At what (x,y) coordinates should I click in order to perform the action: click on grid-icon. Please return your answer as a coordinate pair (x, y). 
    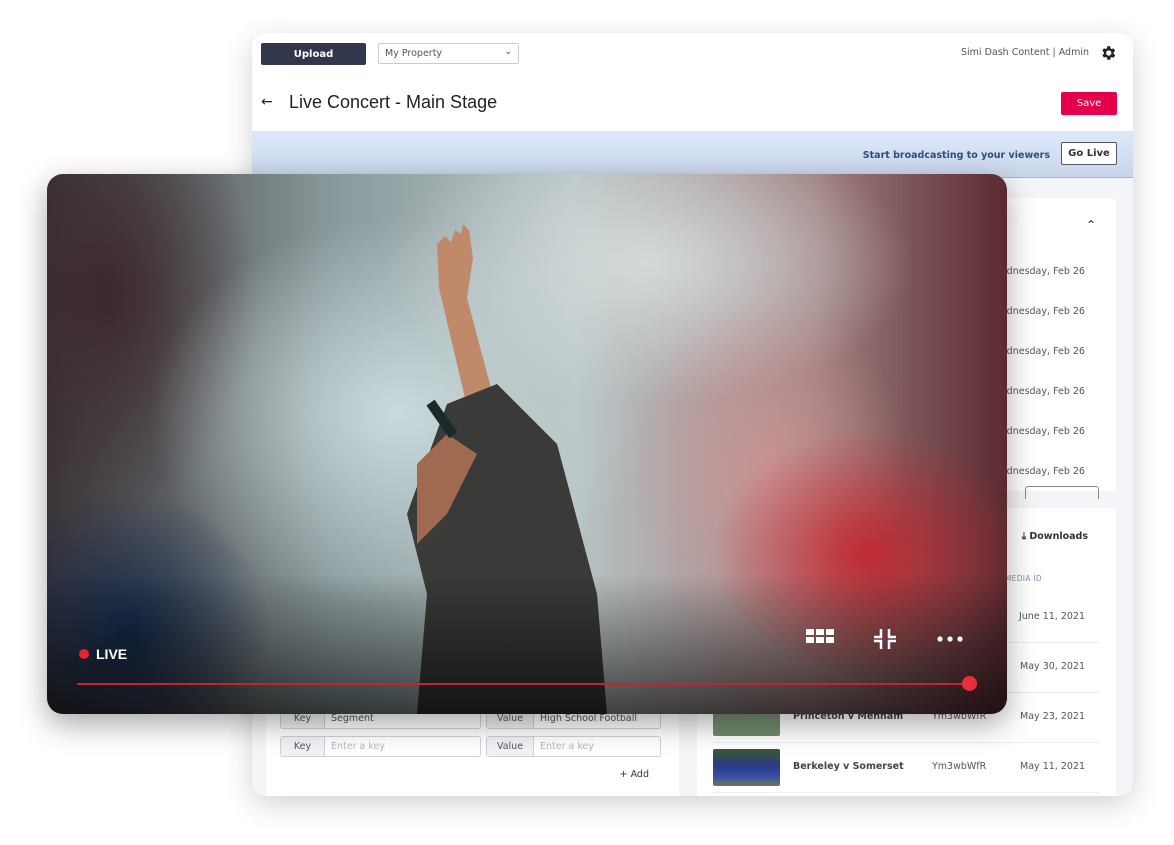
    Looking at the image, I should click on (820, 639).